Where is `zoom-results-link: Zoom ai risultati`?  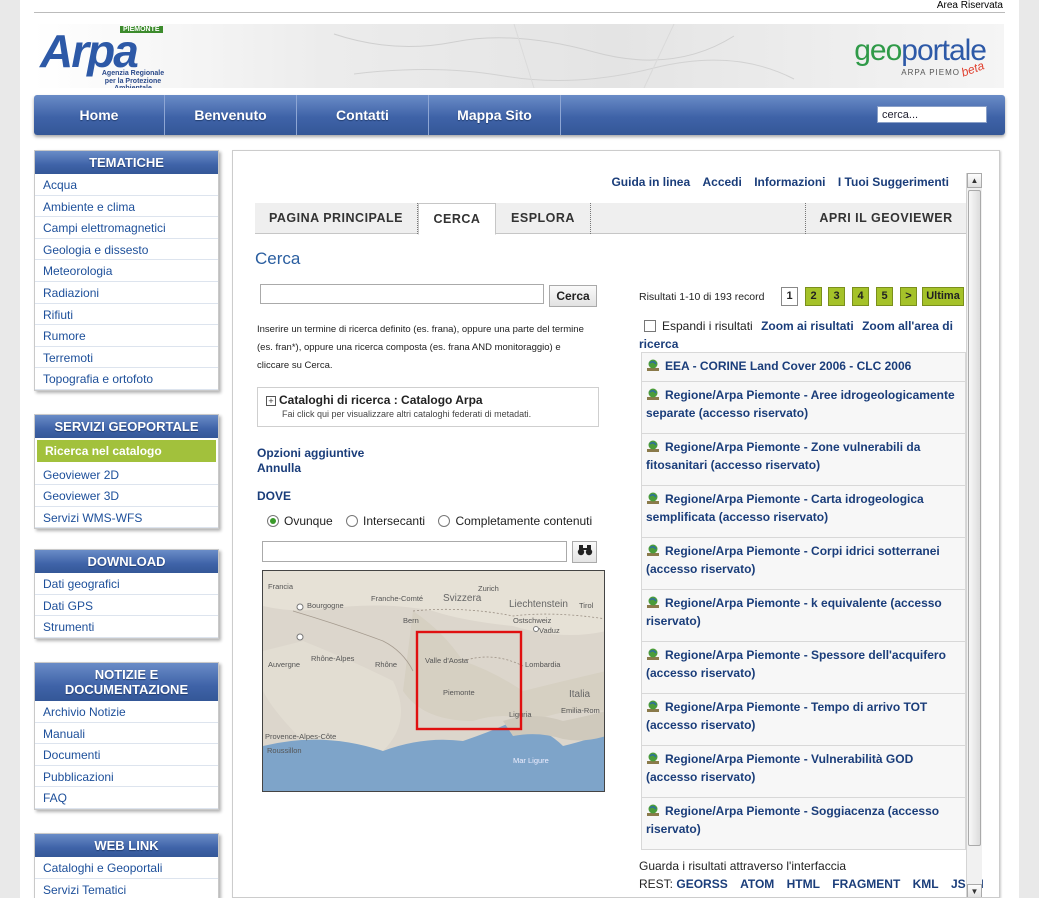 zoom-results-link: Zoom ai risultati is located at coordinates (807, 326).